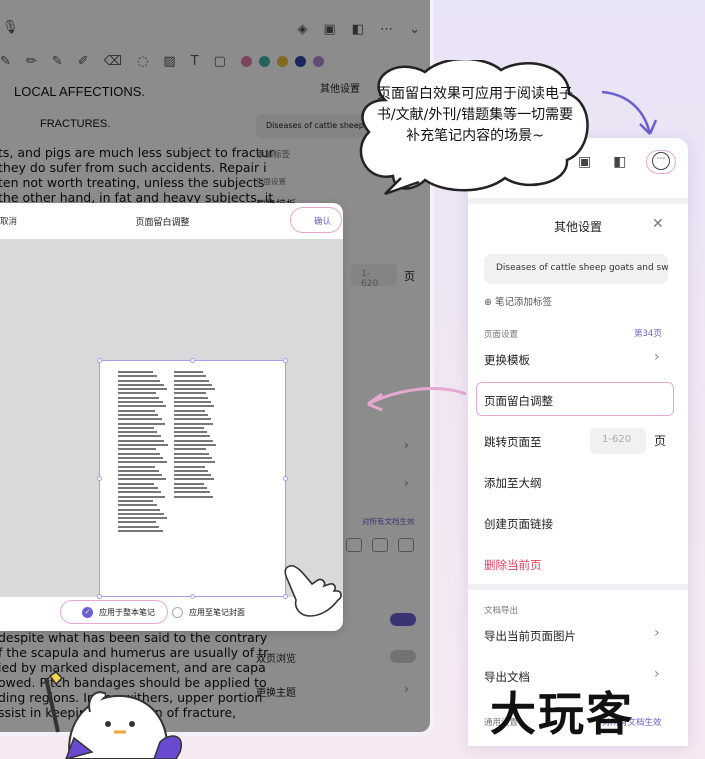  I want to click on page-settings-label: 页面设置, so click(501, 335).